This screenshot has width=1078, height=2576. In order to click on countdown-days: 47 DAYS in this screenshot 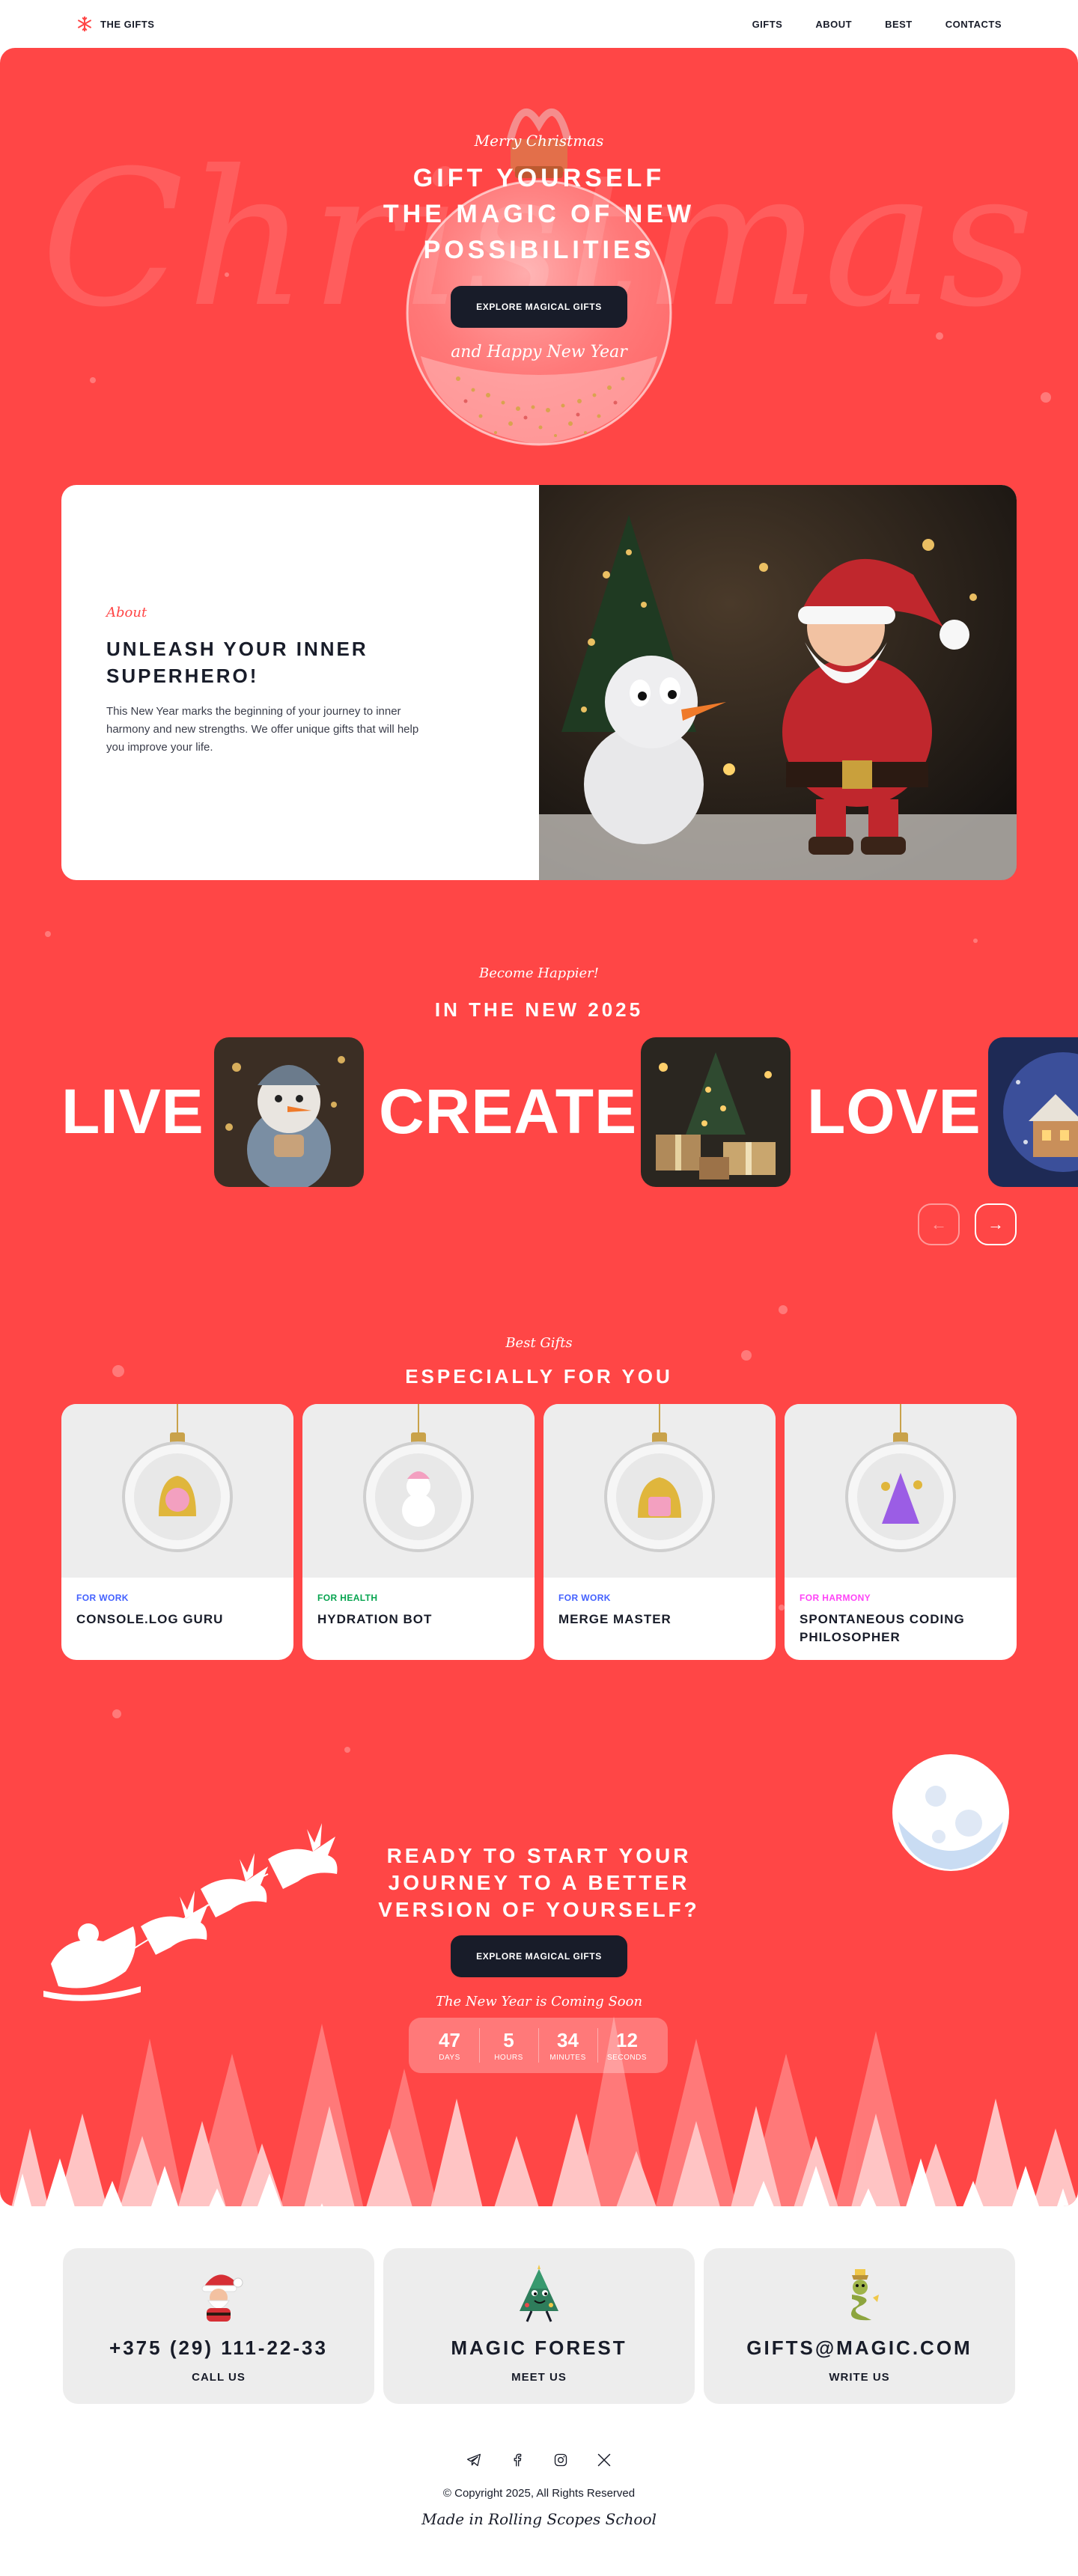, I will do `click(450, 2045)`.